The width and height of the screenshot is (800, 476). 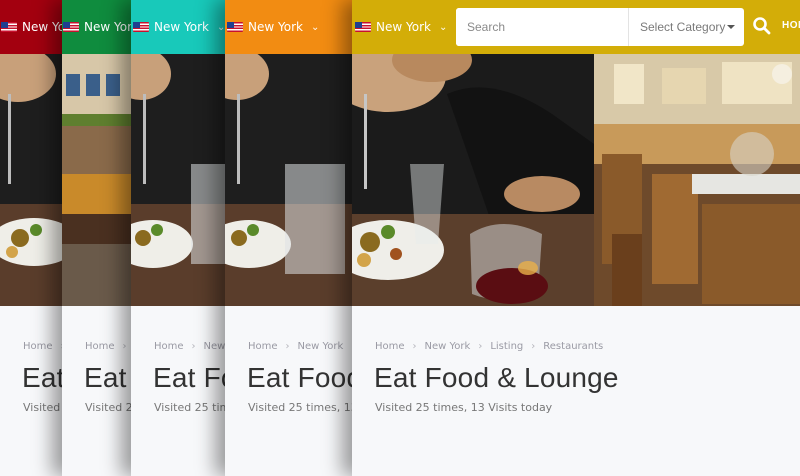 I want to click on breadcrumb: Home › New York › Listing › Restaurants, so click(x=489, y=346).